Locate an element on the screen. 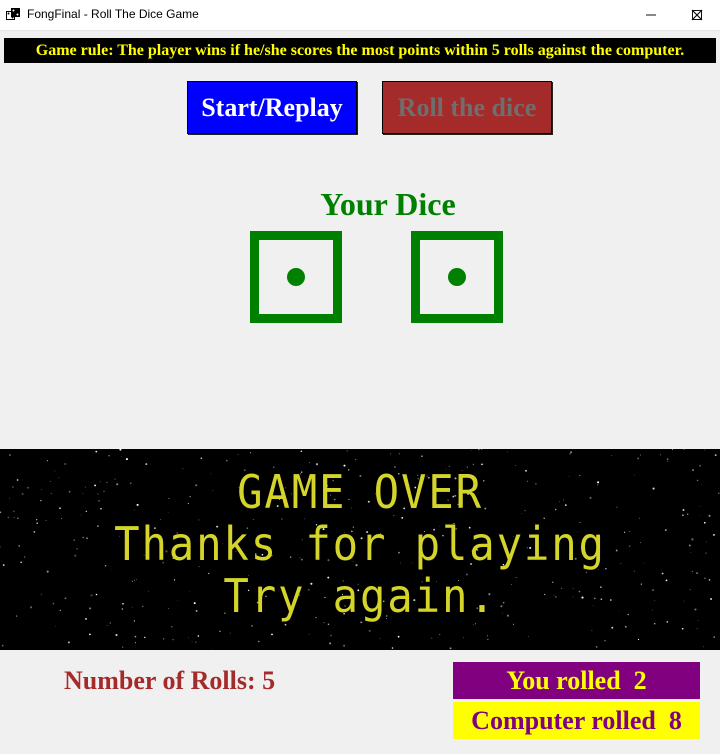 This screenshot has height=754, width=720. try-again-text: Try again. is located at coordinates (360, 596).